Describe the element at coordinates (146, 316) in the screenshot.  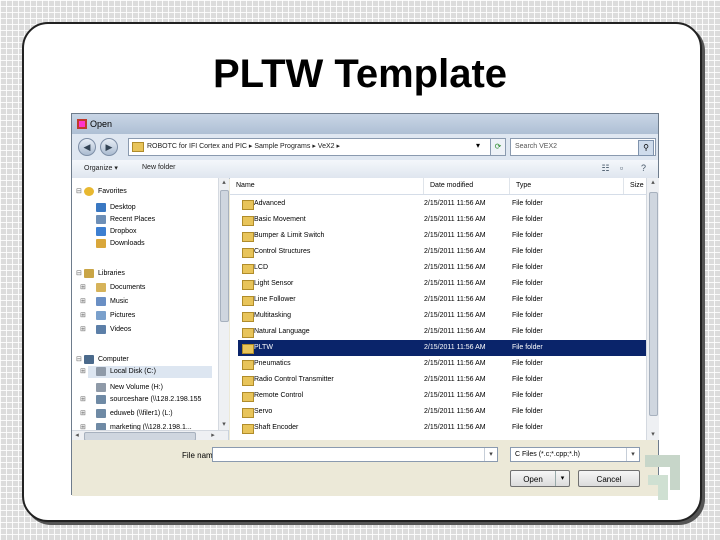
I see `nav-item: ⊞ Pictures` at that location.